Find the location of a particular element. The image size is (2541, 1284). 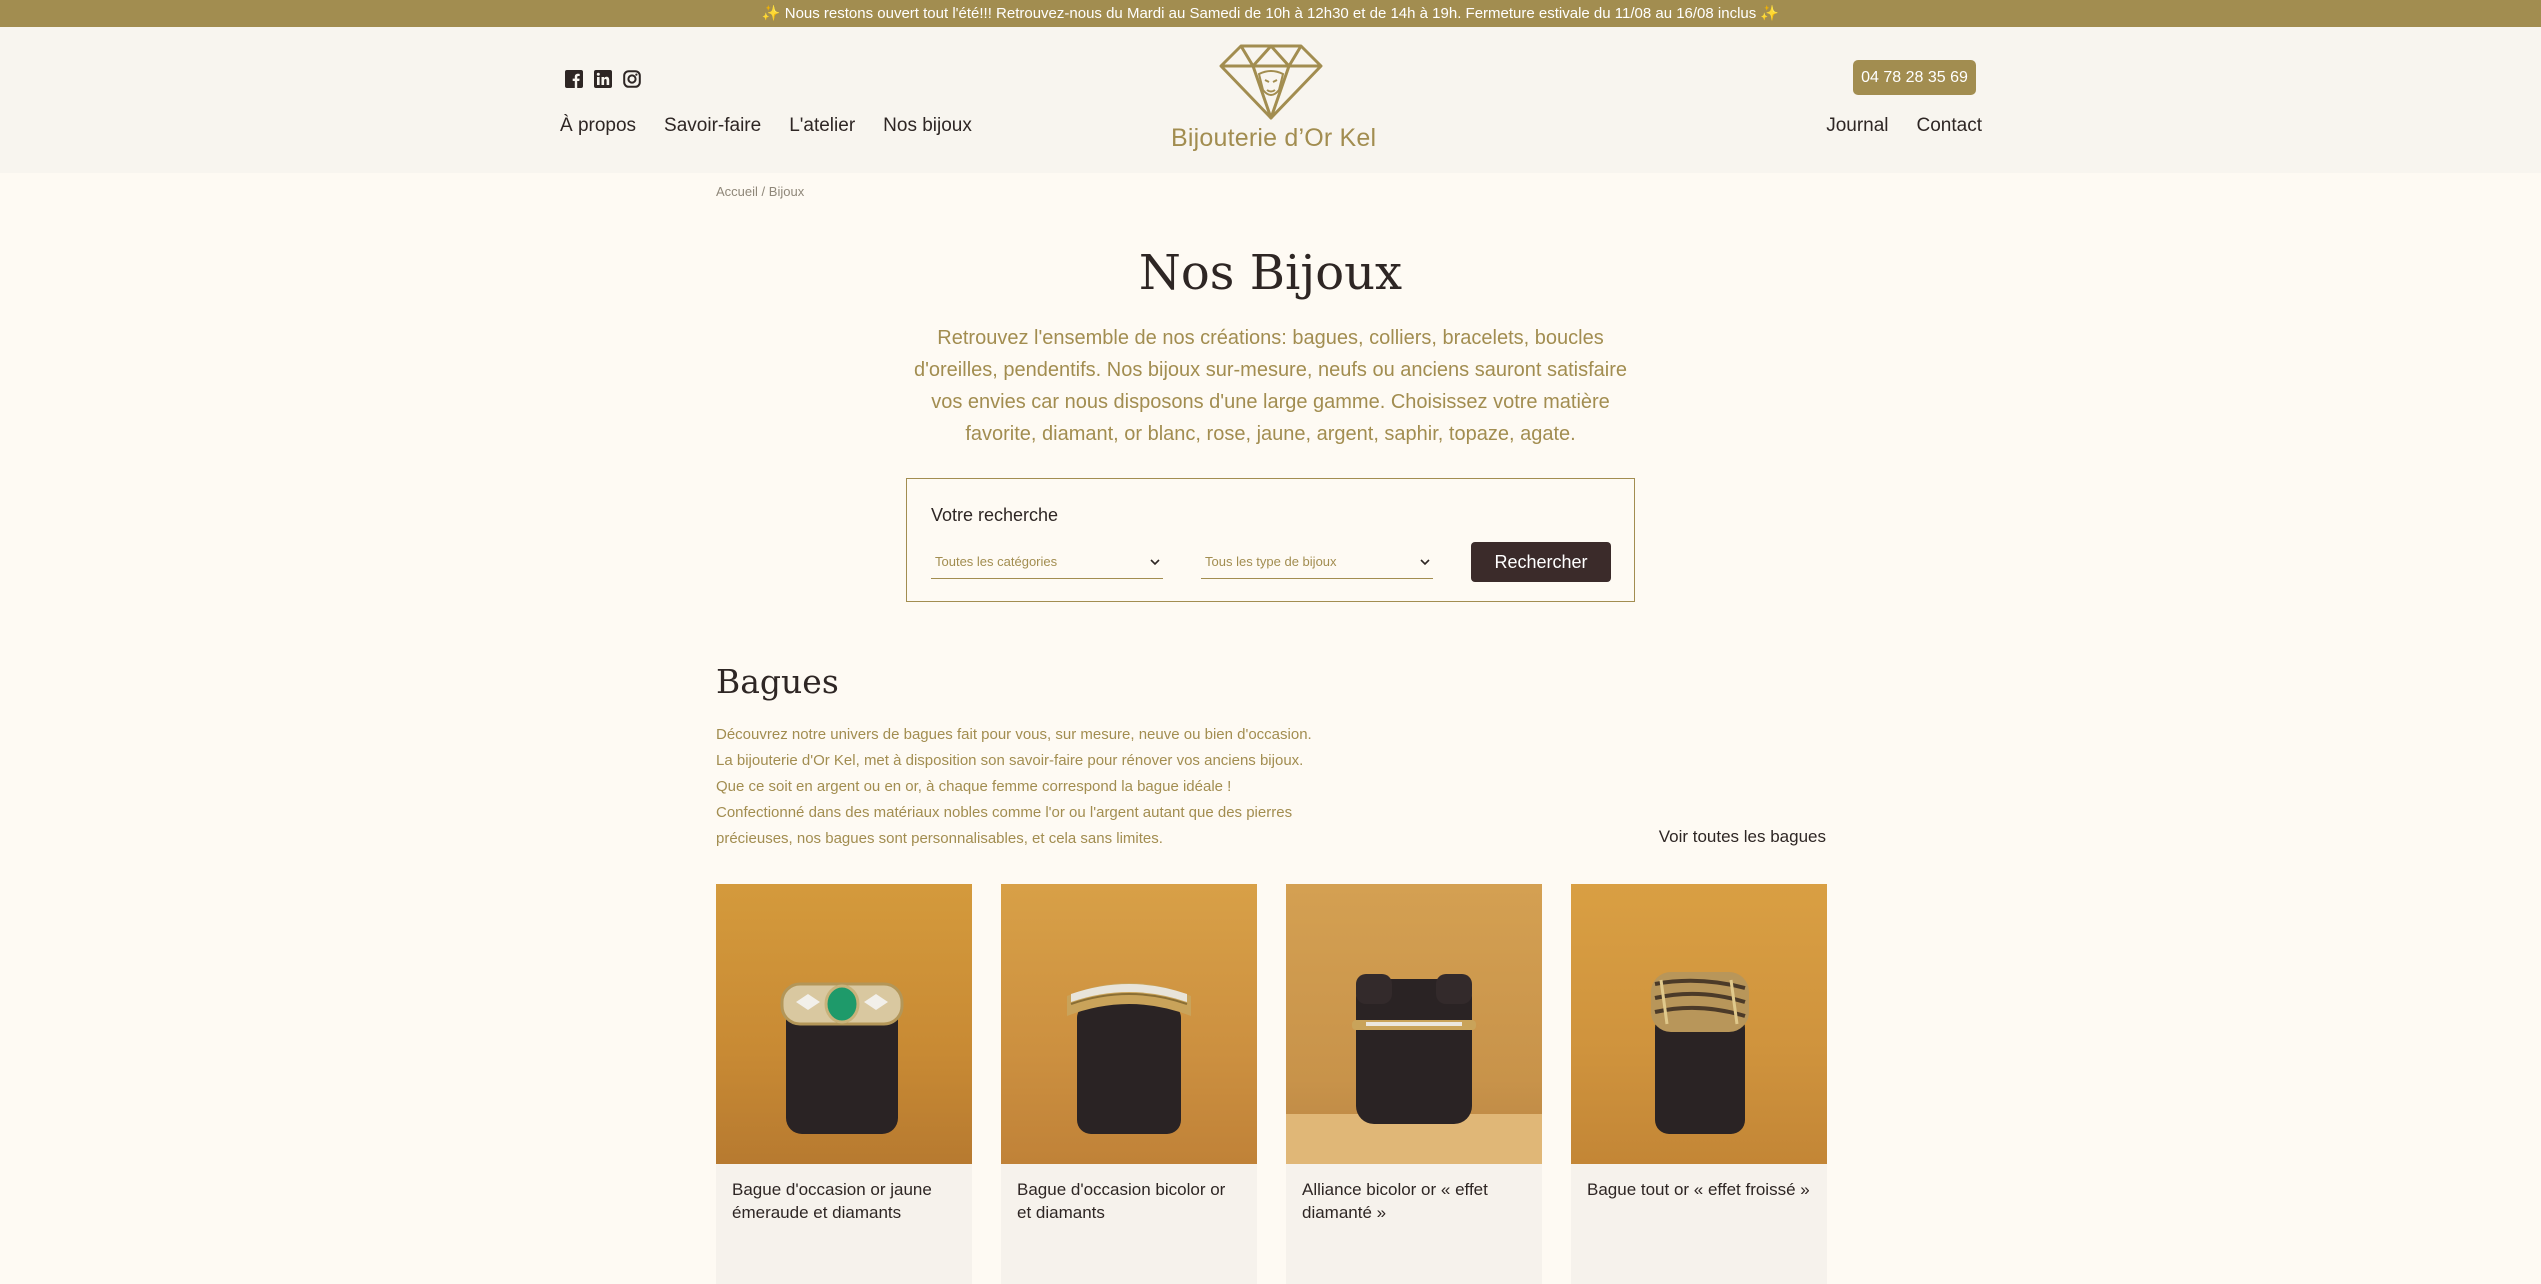

diamond-lion-logo-icon is located at coordinates (1271, 82).